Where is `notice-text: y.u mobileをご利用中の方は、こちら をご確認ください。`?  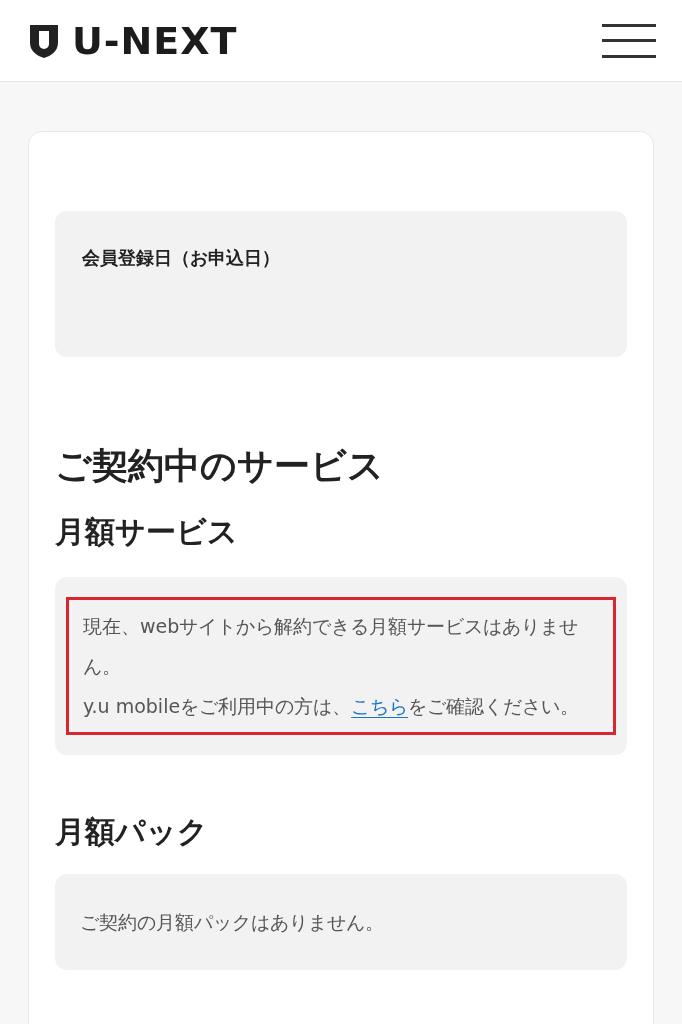 notice-text: y.u mobileをご利用中の方は、こちら をご確認ください。 is located at coordinates (332, 706).